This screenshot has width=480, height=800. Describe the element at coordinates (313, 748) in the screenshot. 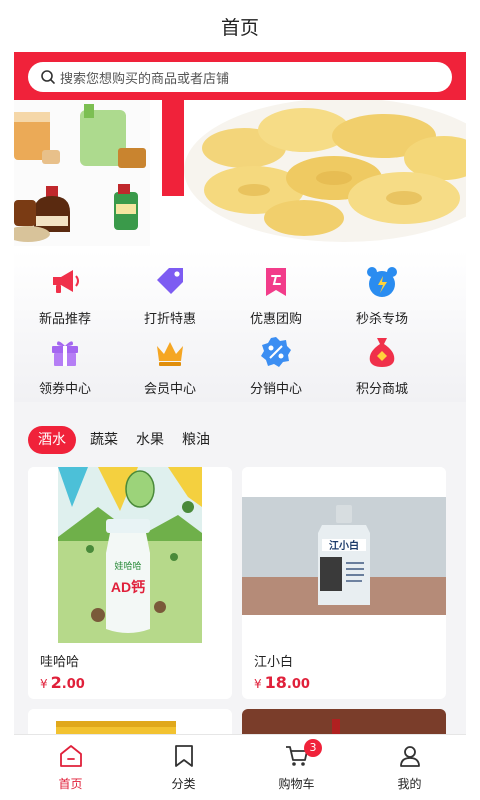

I see `cart-badge: 3` at that location.